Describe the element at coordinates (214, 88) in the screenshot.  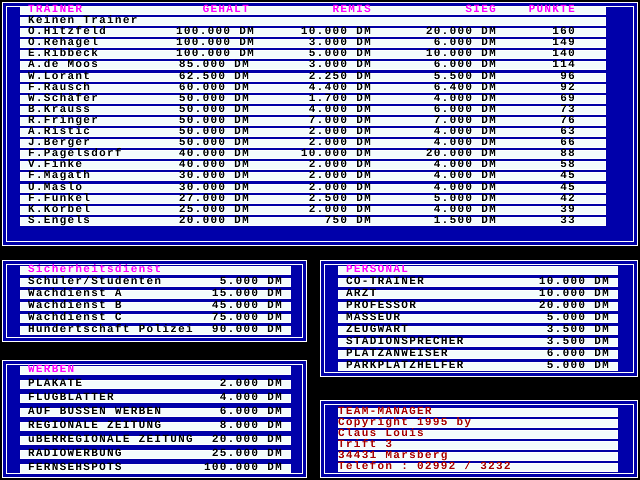
I see `table-cell-text: 60.000 DM` at that location.